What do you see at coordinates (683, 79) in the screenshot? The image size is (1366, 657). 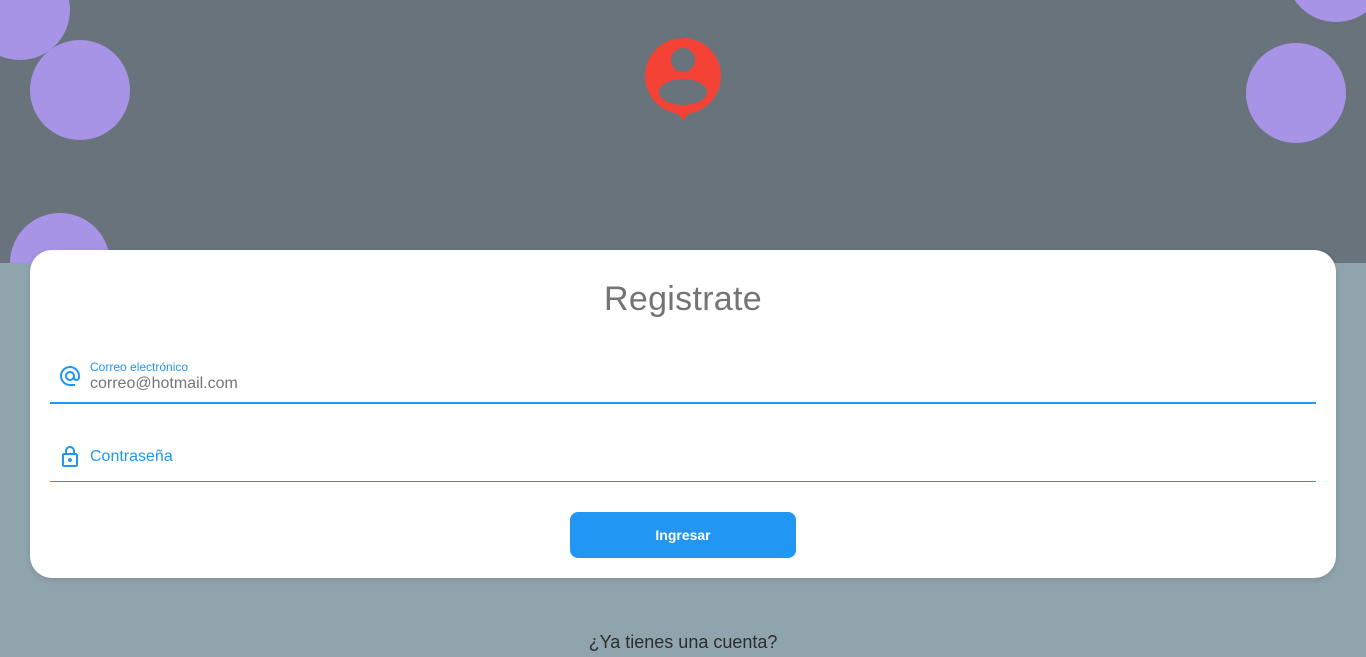 I see `user-location-pin-icon` at bounding box center [683, 79].